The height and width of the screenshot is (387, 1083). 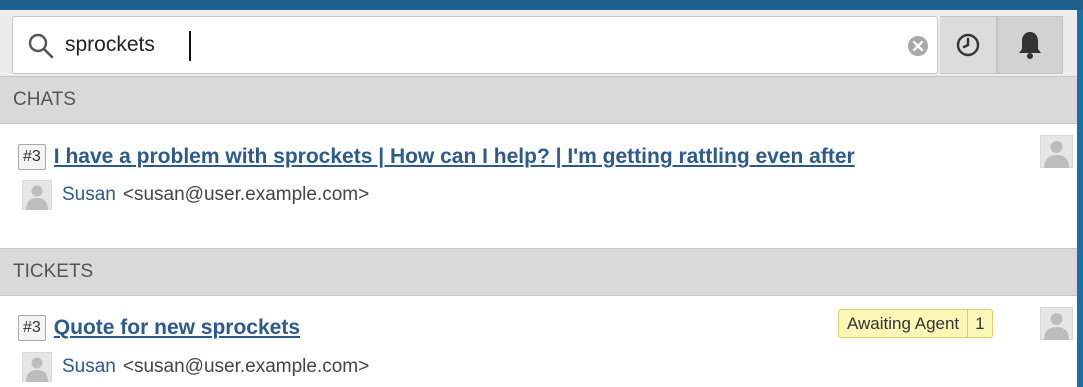 I want to click on clock-icon, so click(x=968, y=45).